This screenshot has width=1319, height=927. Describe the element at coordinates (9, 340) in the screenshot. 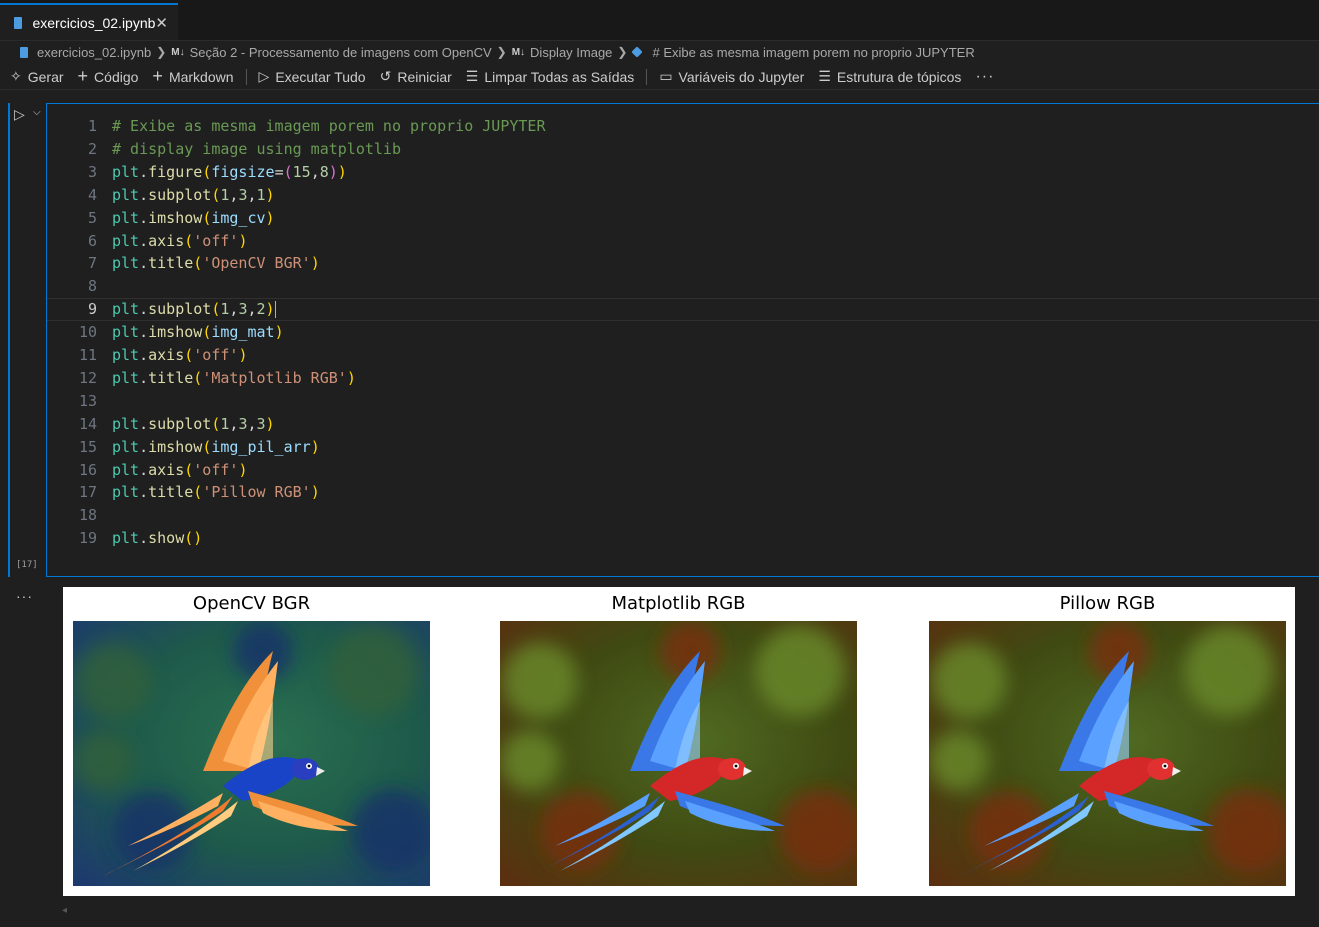

I see `cell-focus-indicator` at that location.